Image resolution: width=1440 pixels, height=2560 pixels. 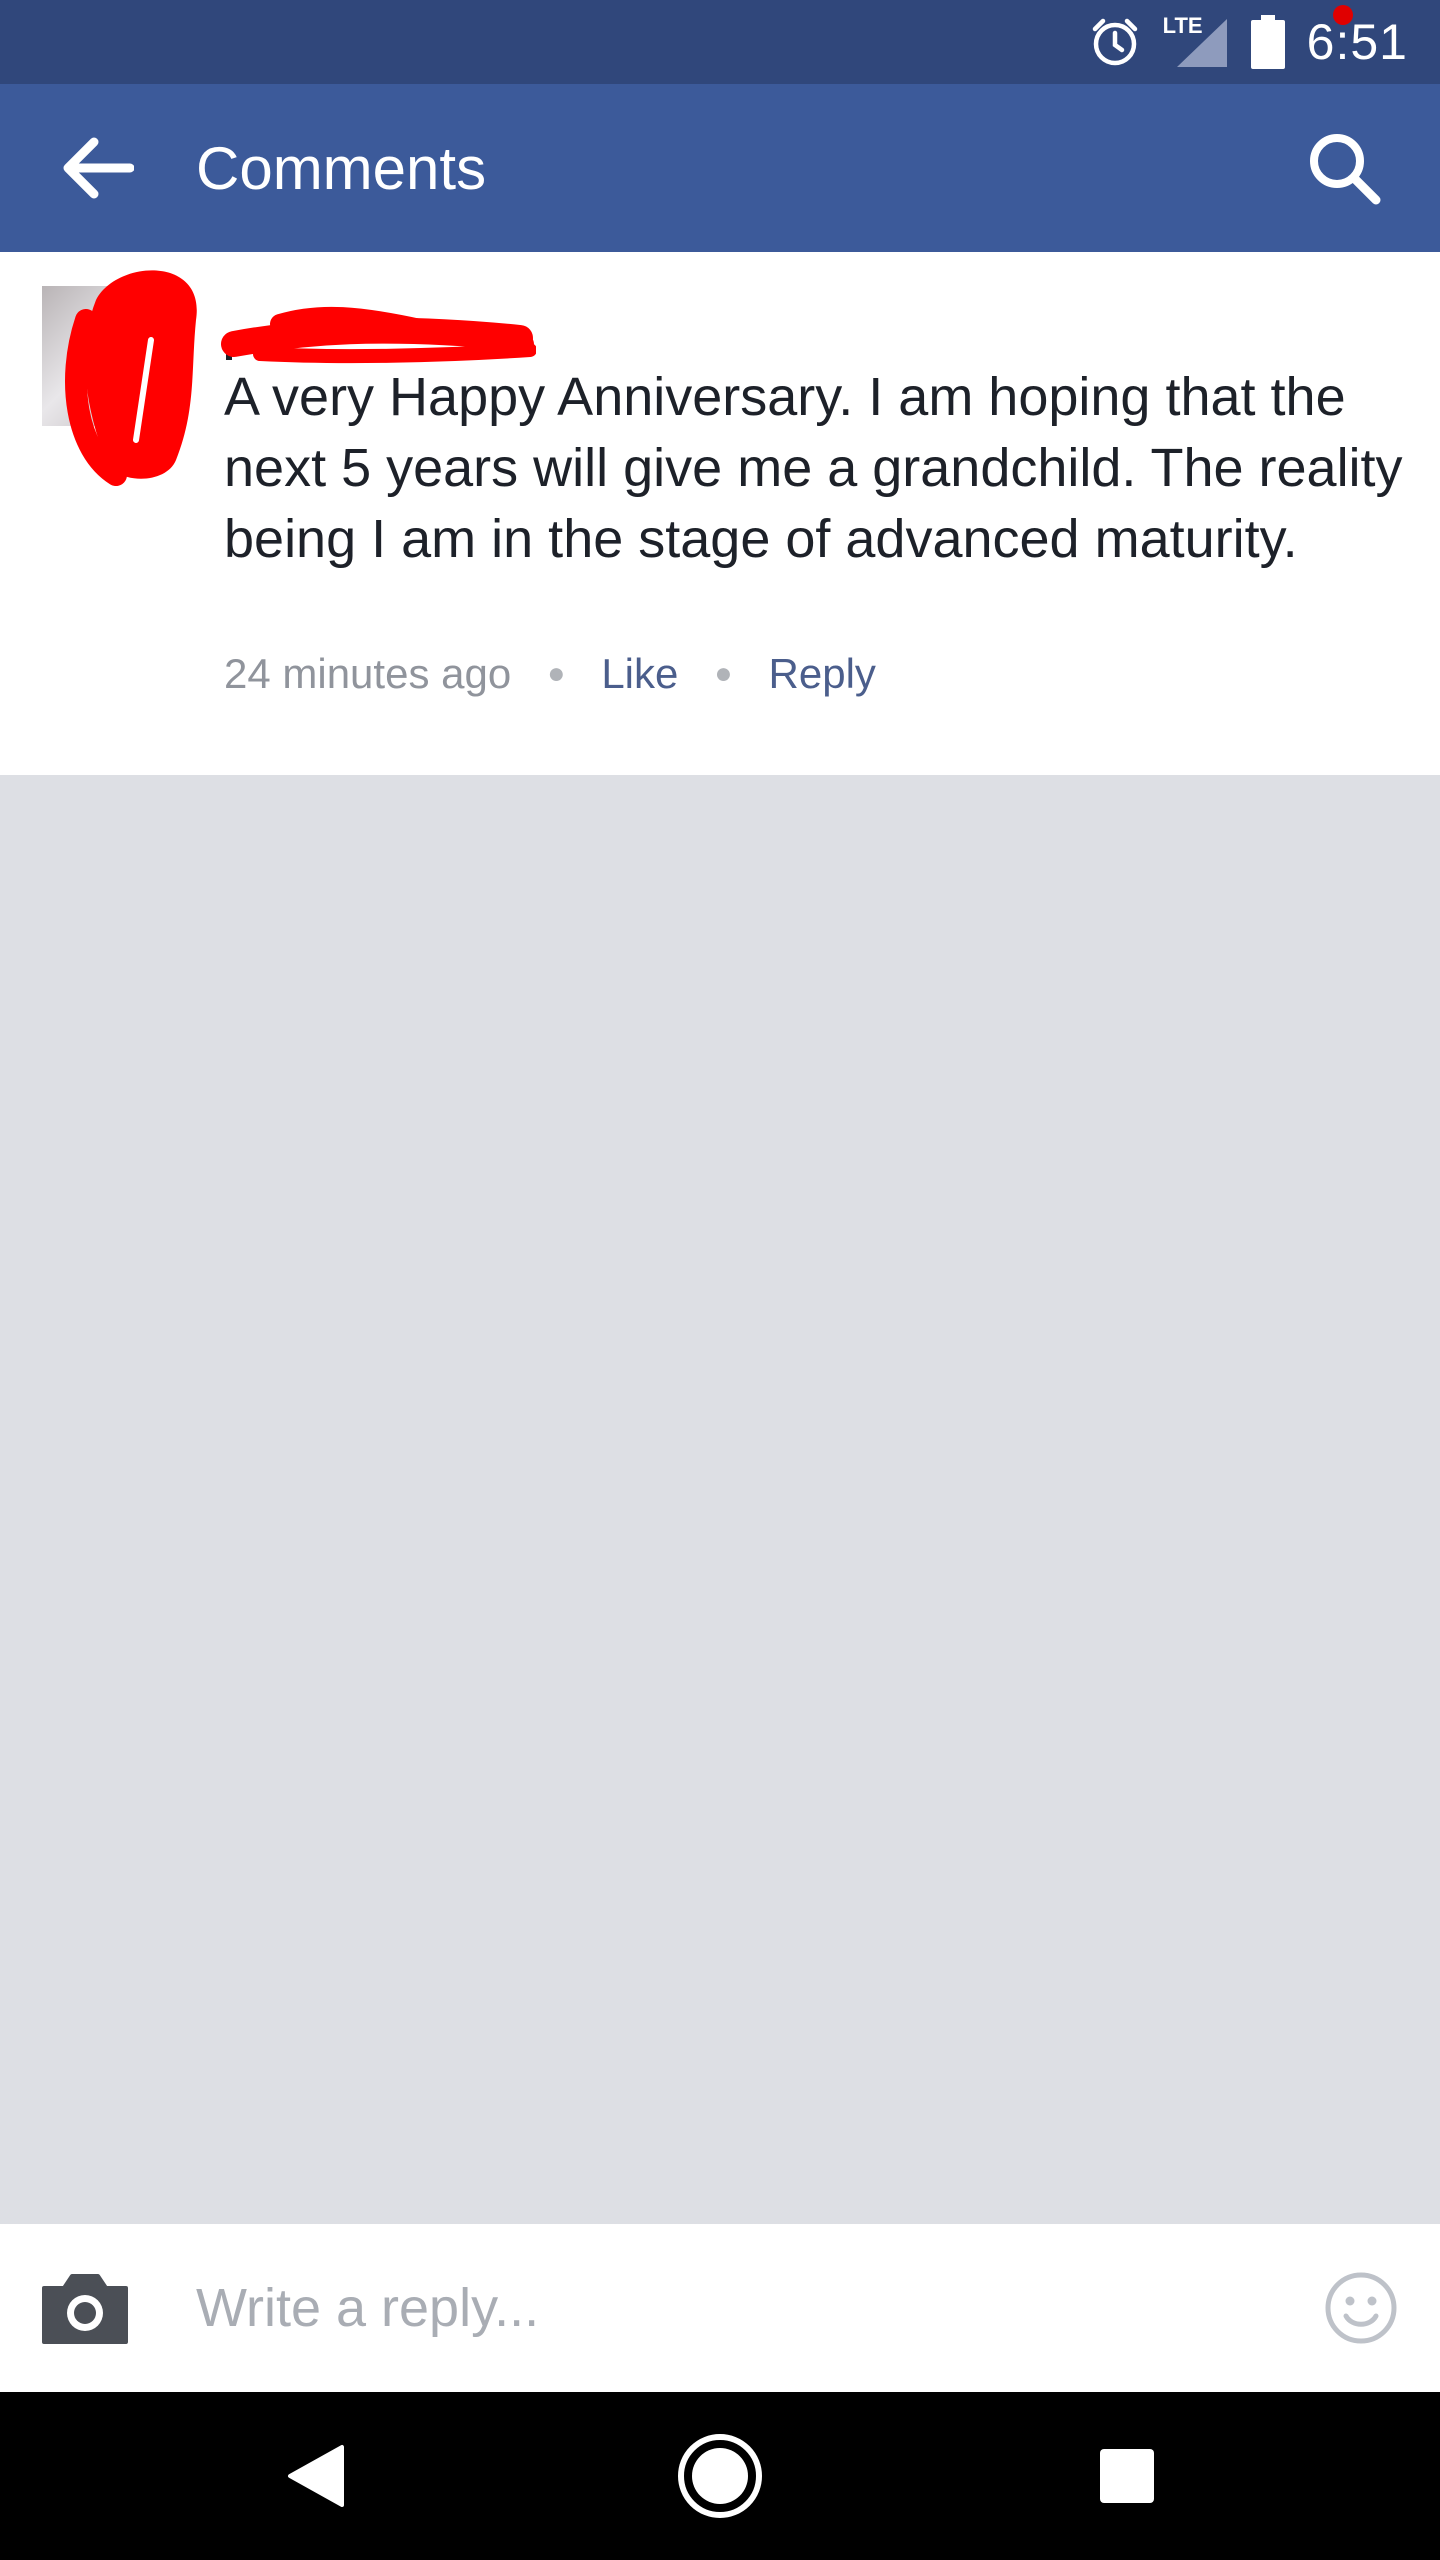 I want to click on reply-composer, so click(x=720, y=2308).